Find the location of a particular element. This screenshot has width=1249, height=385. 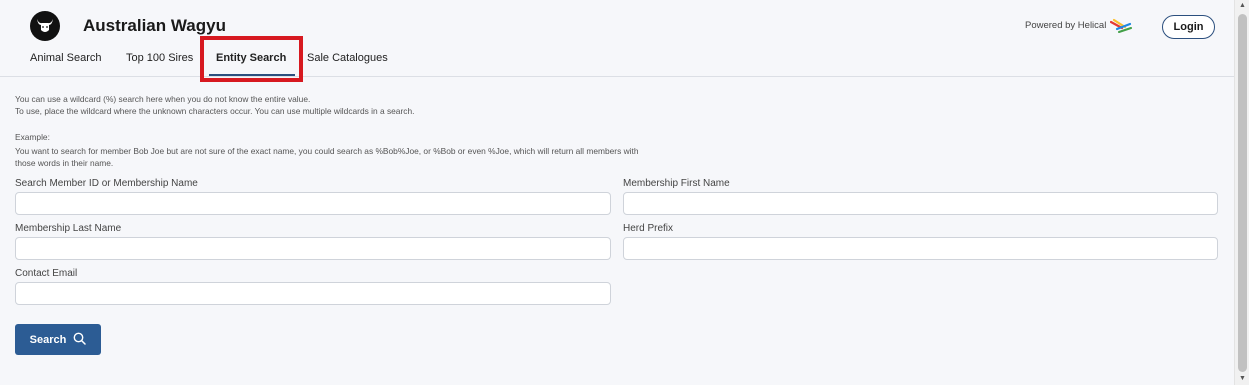

app-title: Australian Wagyu is located at coordinates (154, 25).